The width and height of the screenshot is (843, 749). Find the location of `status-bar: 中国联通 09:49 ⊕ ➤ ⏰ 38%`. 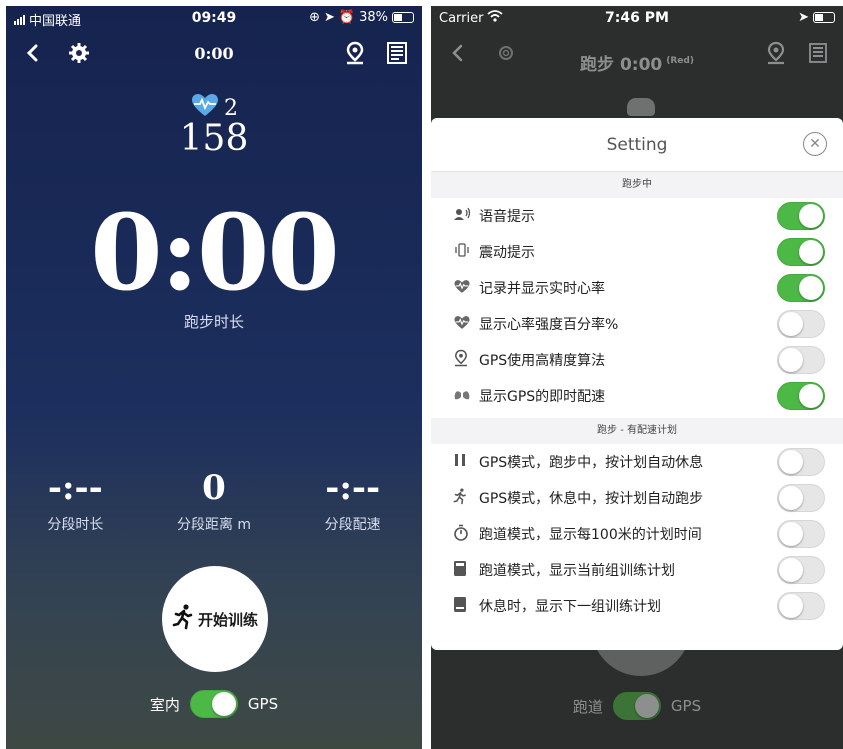

status-bar: 中国联通 09:49 ⊕ ➤ ⏰ 38% is located at coordinates (214, 17).